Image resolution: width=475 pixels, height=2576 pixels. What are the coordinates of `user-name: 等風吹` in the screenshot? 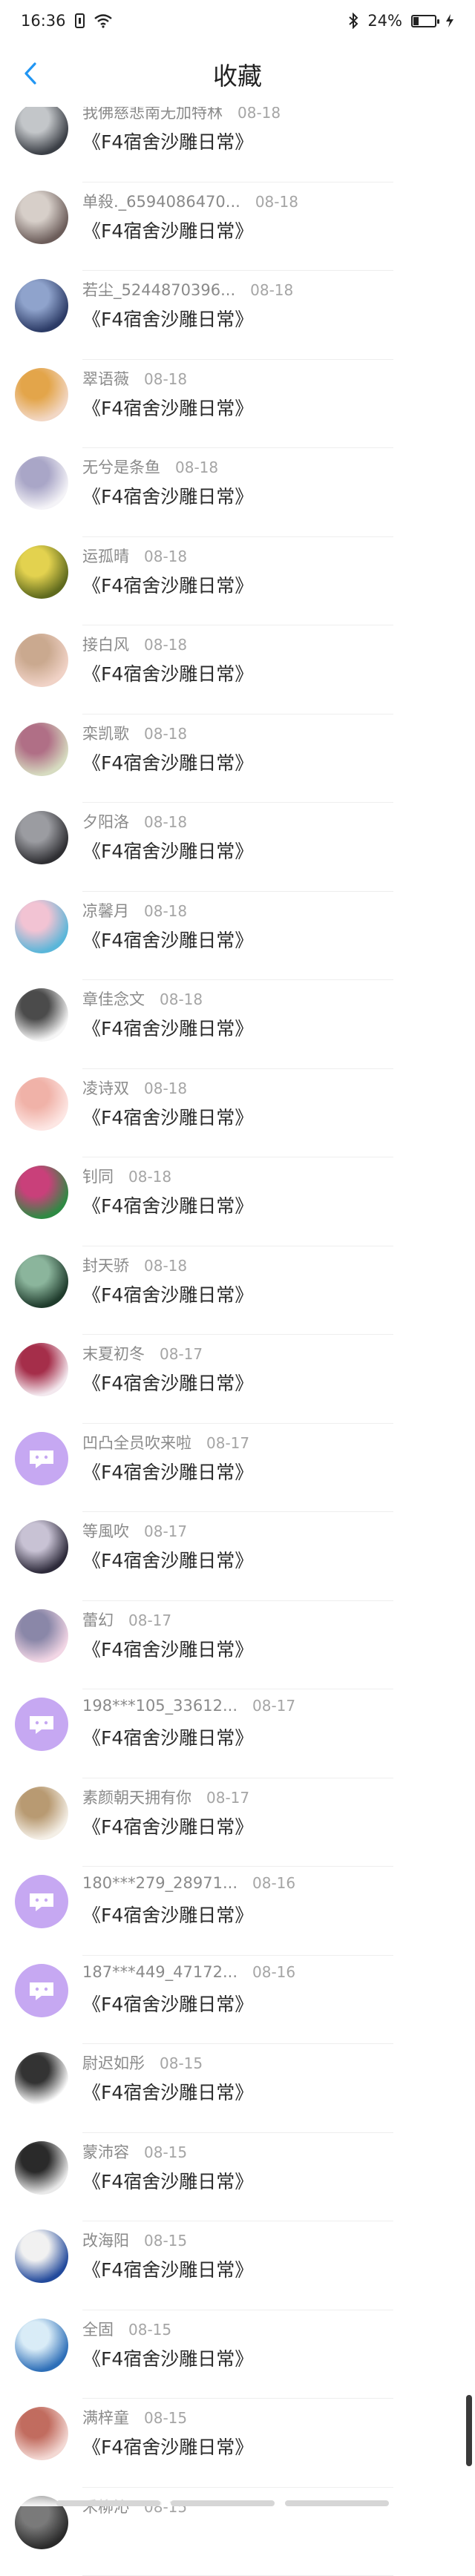 It's located at (105, 1531).